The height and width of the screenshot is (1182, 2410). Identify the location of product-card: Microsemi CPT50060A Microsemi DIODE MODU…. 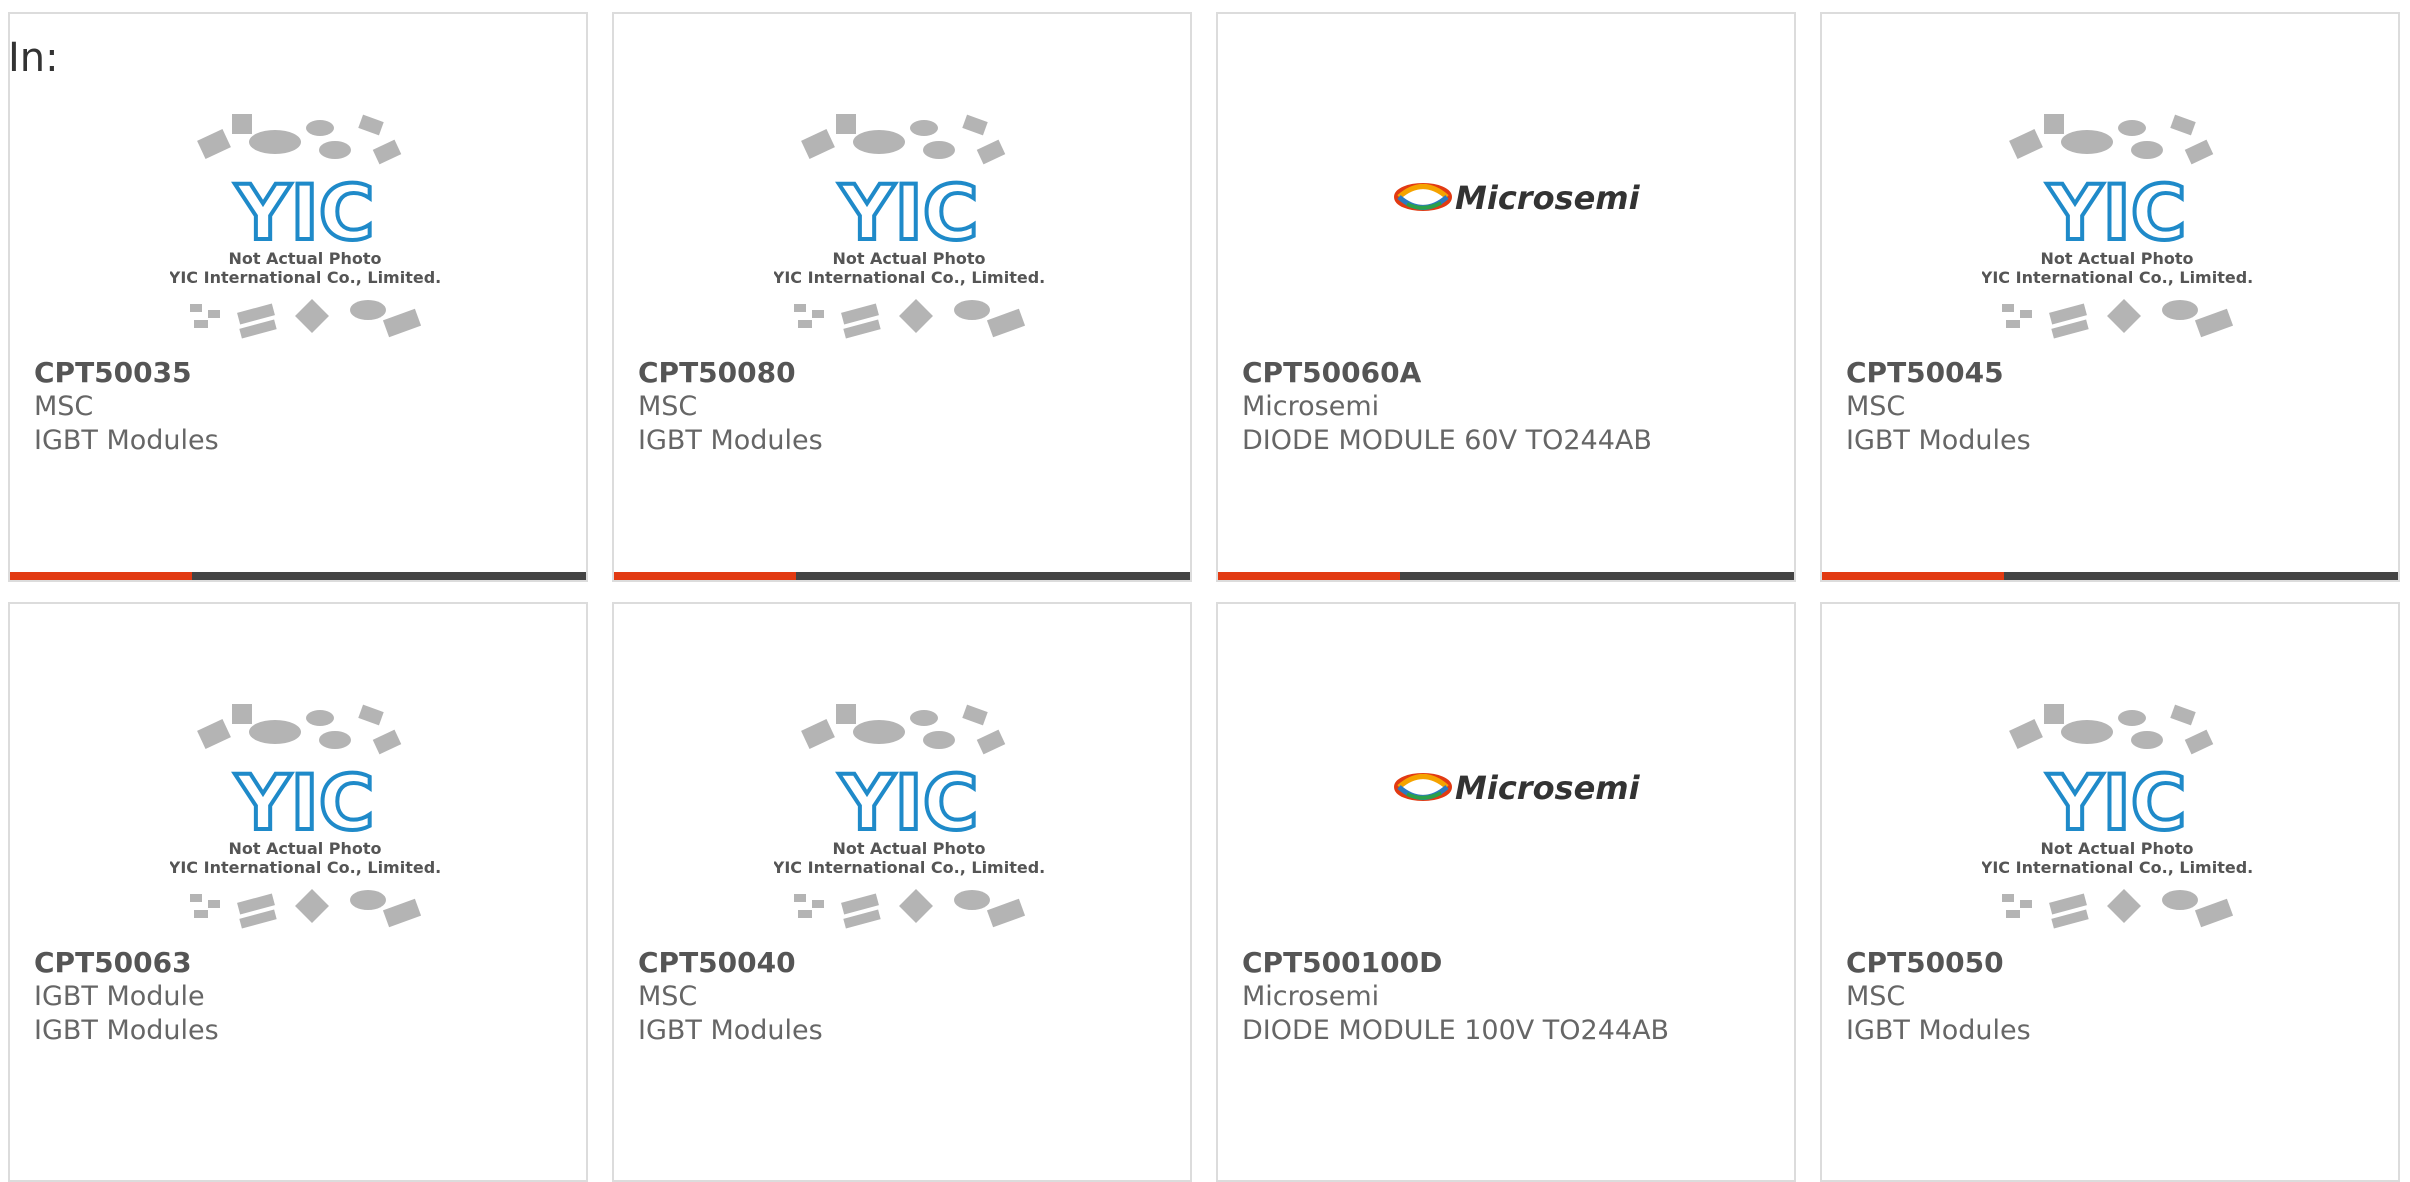
(1506, 297).